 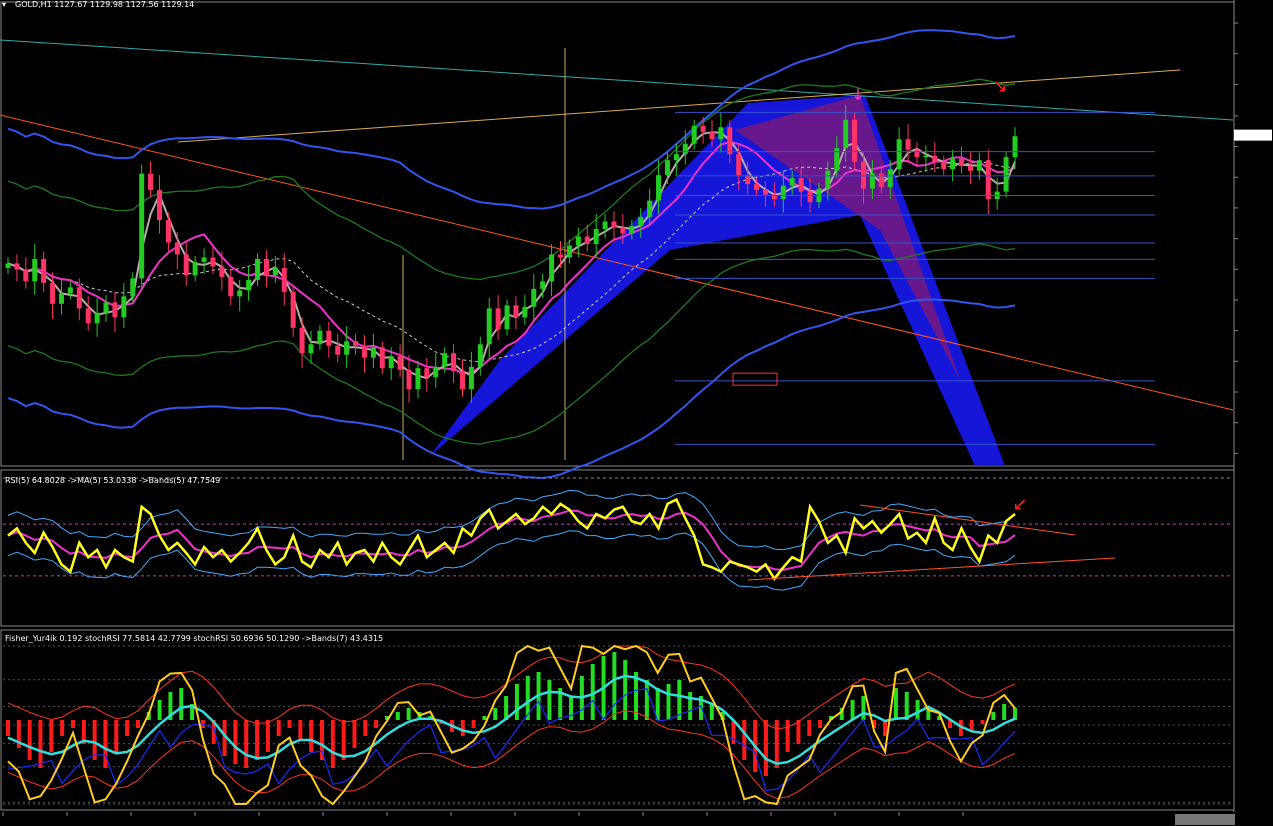 What do you see at coordinates (1019, 504) in the screenshot?
I see `rsi-arrow-icon: ↙` at bounding box center [1019, 504].